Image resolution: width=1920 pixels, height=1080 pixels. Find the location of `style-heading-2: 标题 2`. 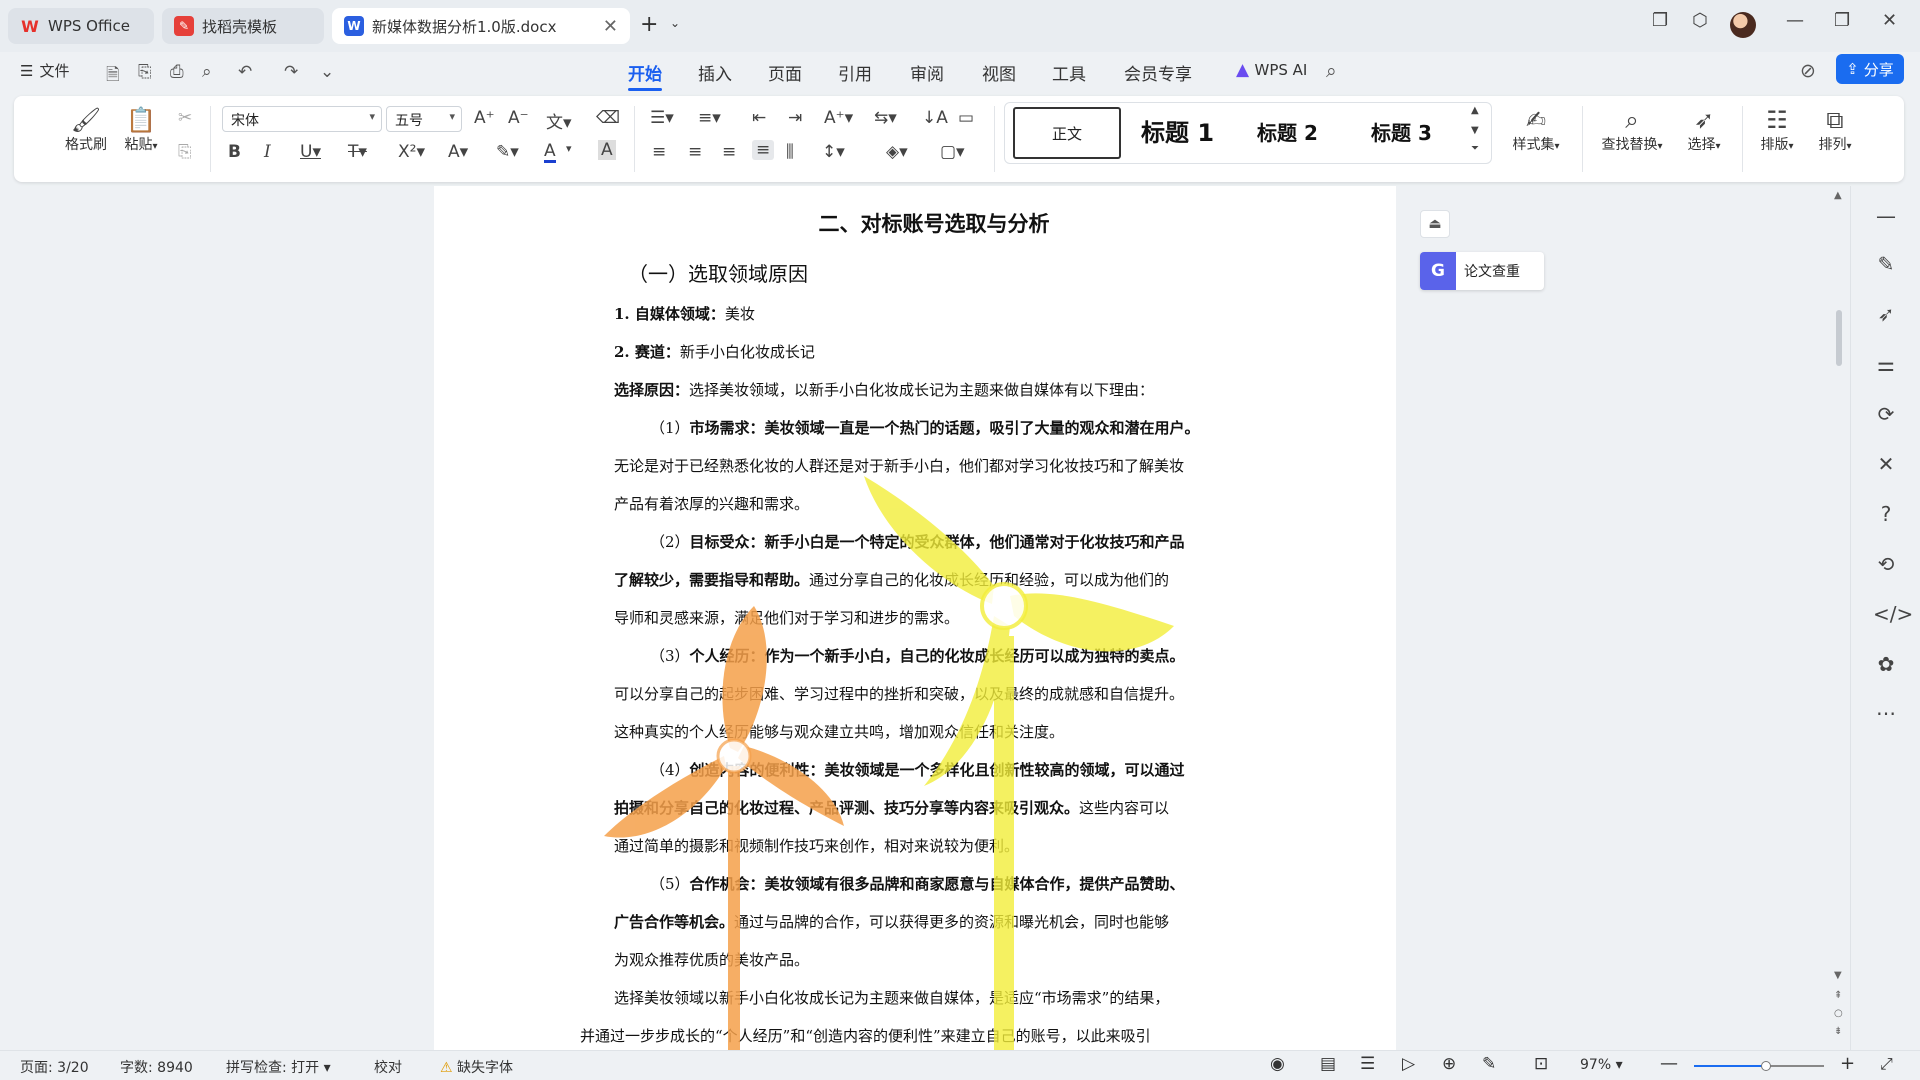

style-heading-2: 标题 2 is located at coordinates (1287, 131).